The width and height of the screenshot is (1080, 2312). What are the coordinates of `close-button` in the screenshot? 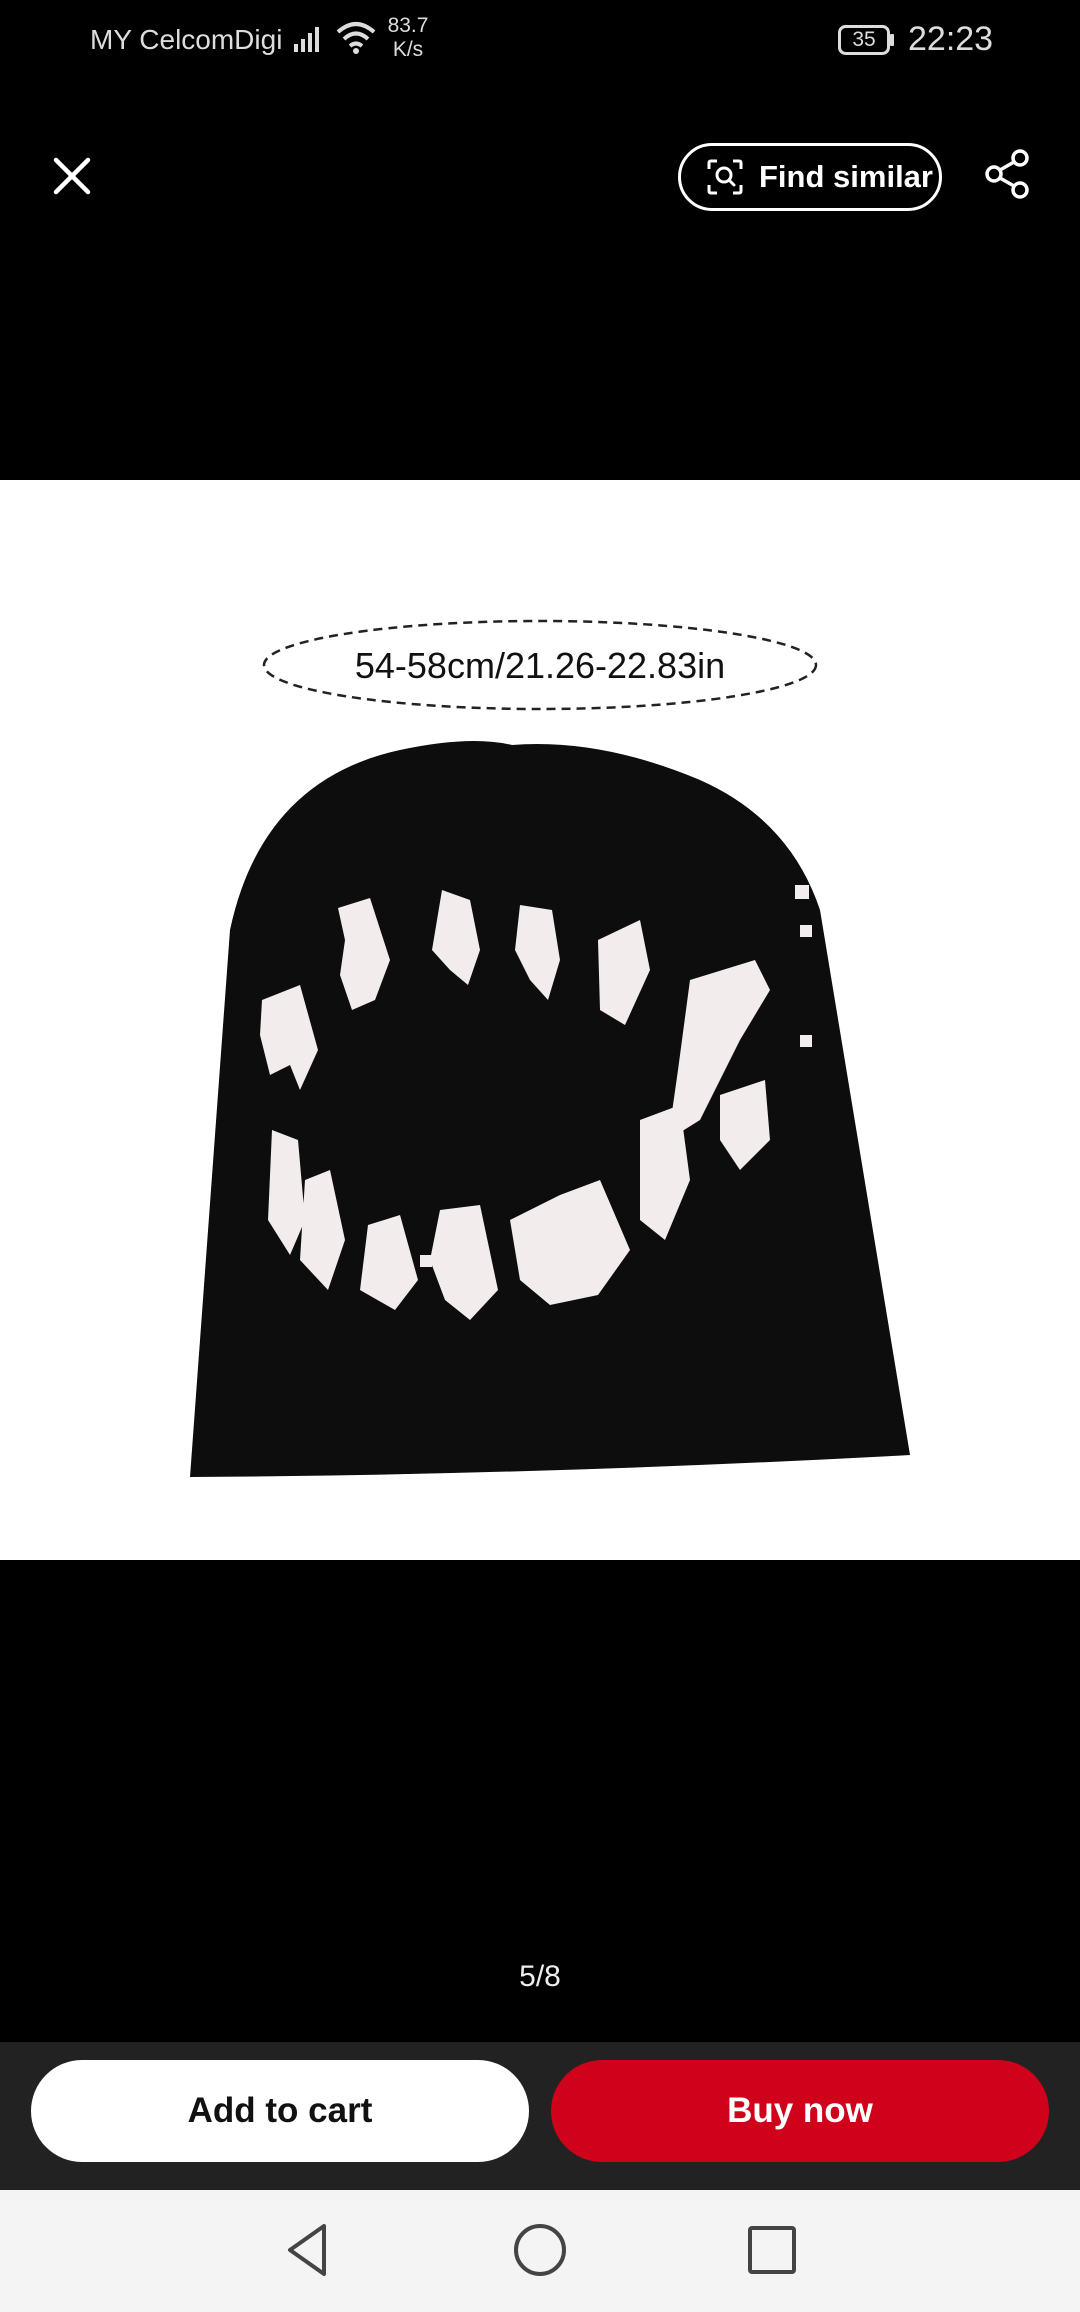 It's located at (72, 176).